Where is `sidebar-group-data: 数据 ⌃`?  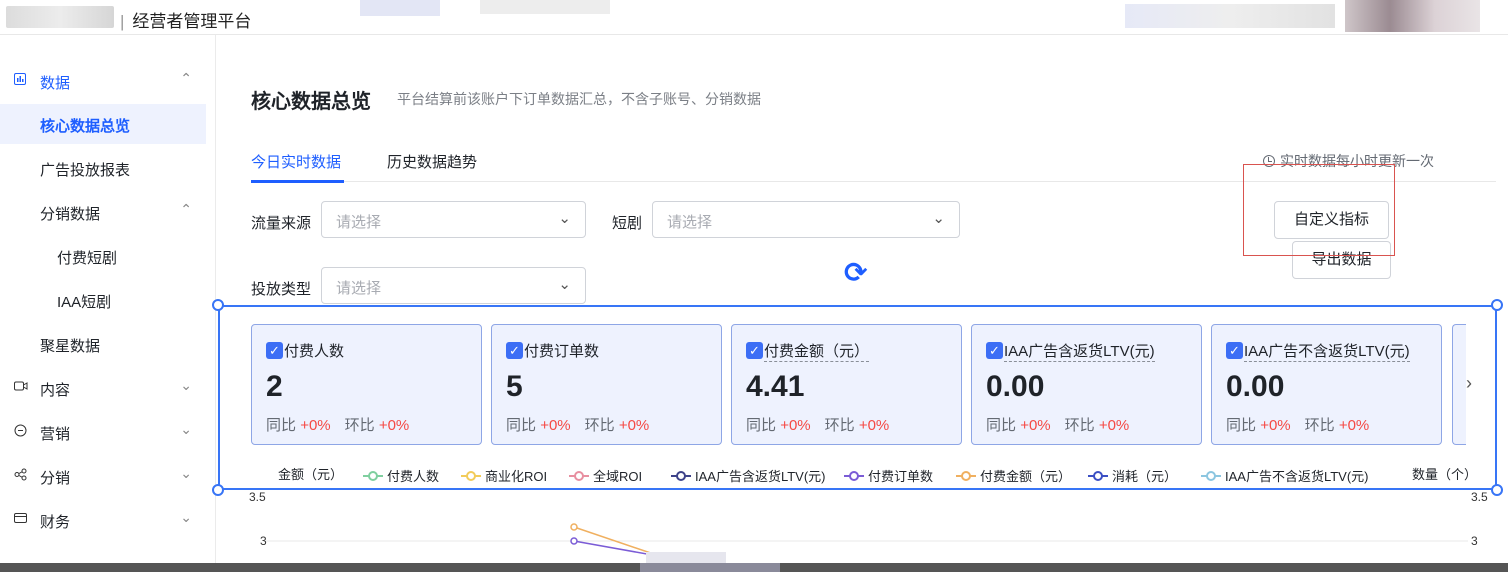 sidebar-group-data: 数据 ⌃ is located at coordinates (103, 81).